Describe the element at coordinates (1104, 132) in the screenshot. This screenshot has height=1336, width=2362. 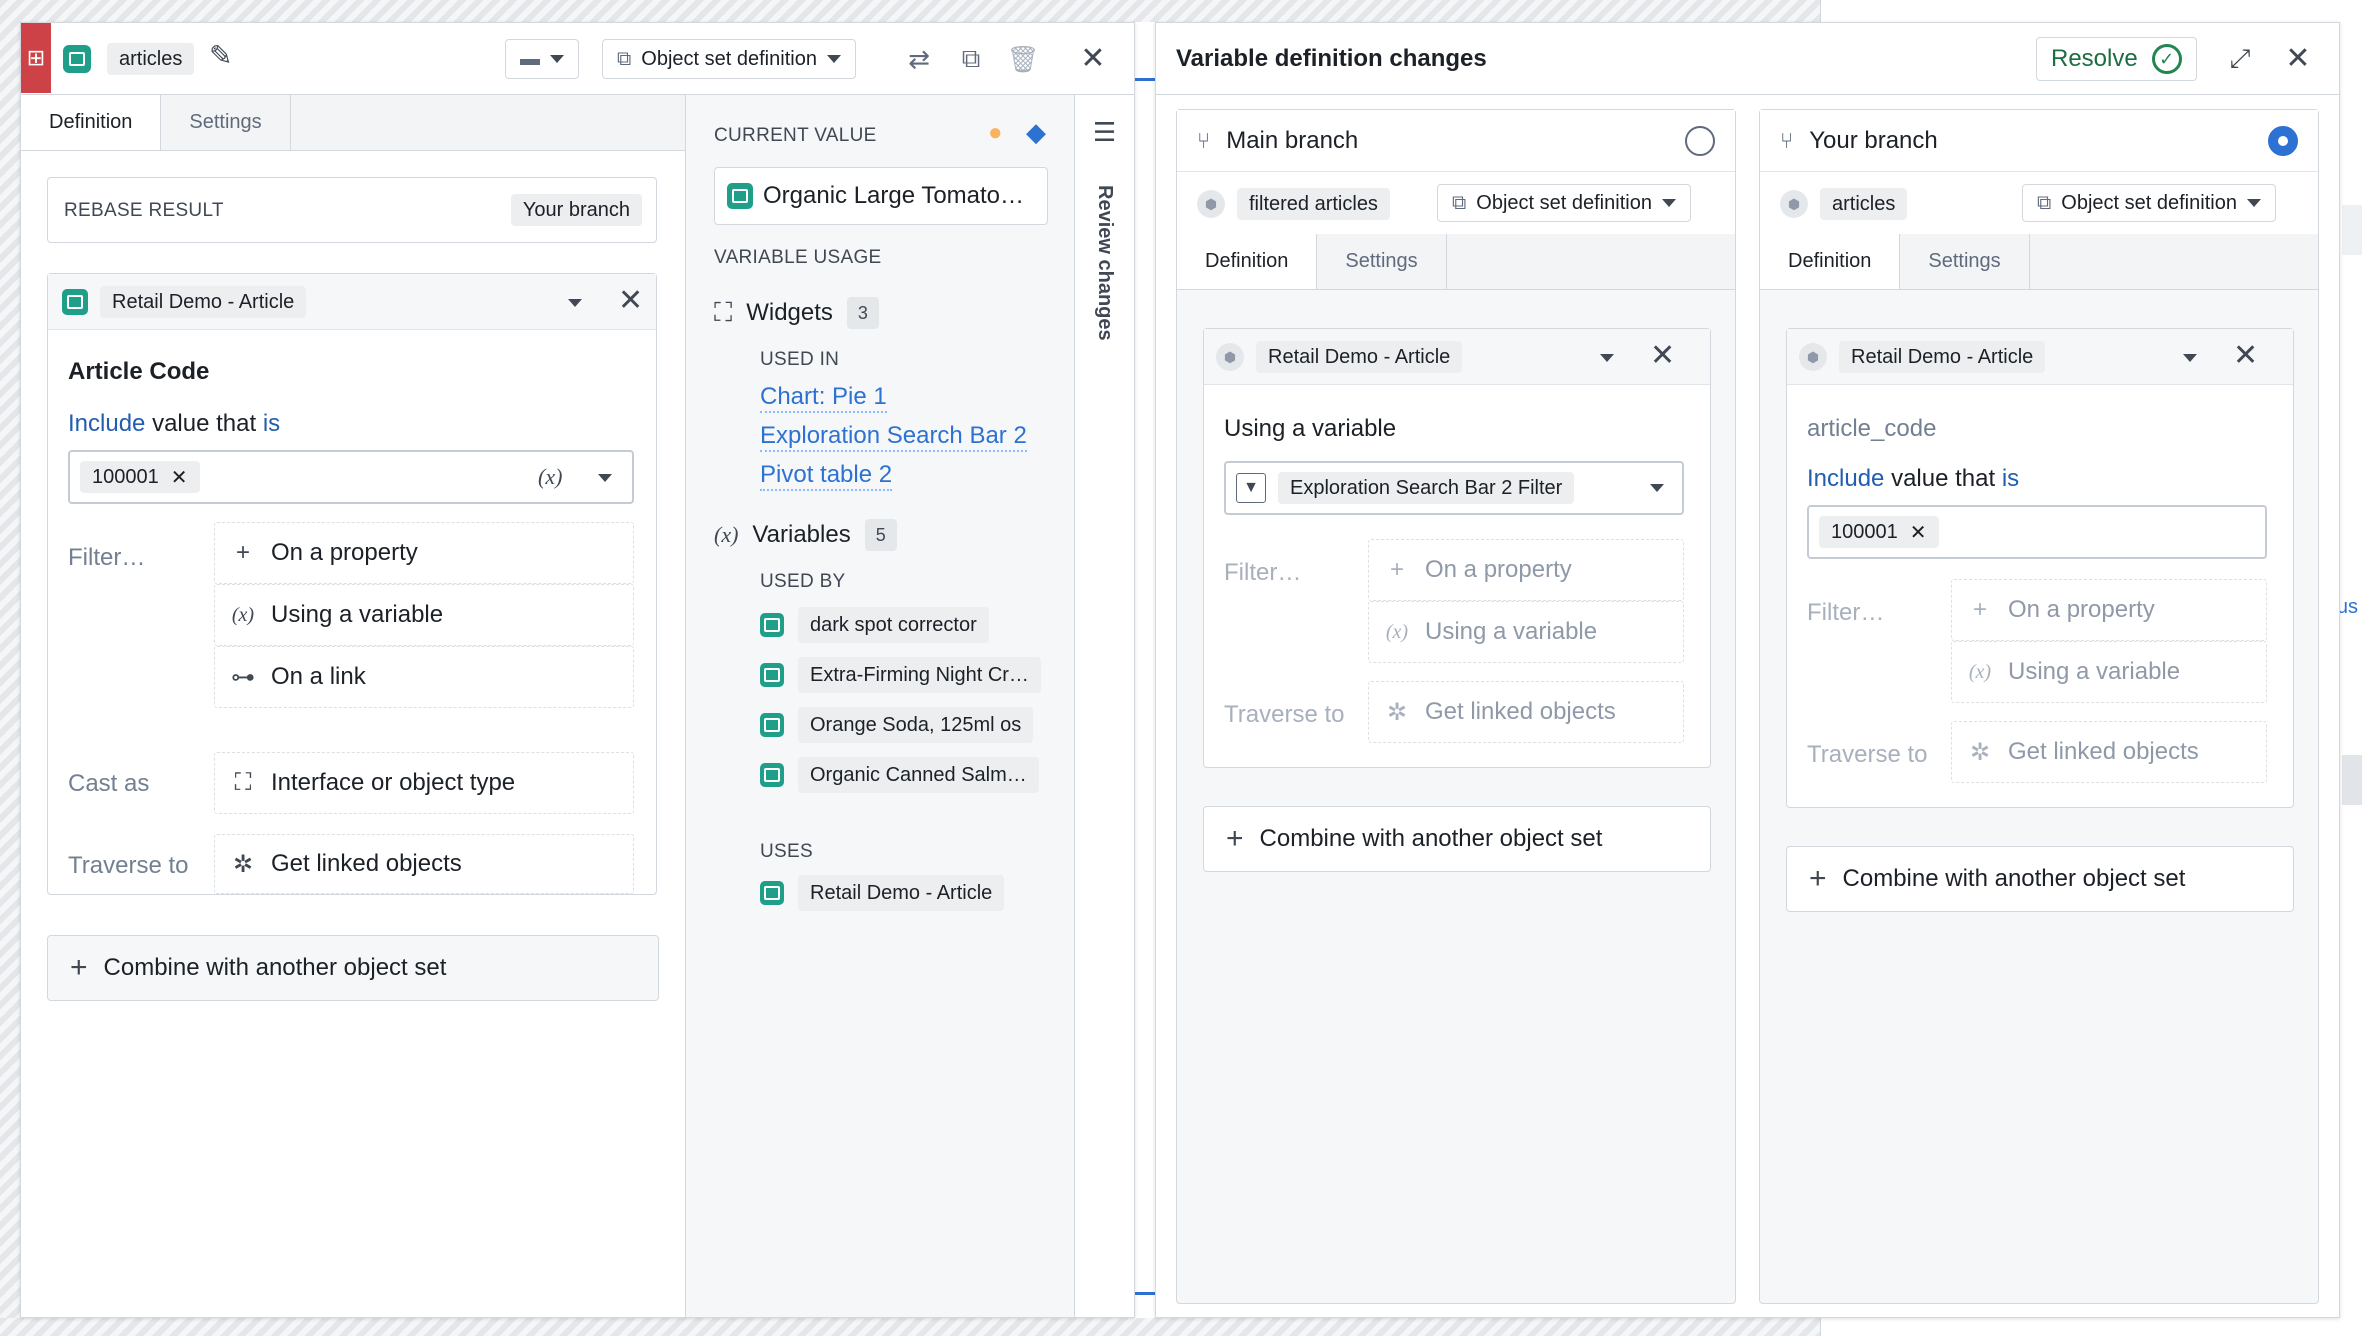
I see `list-indent-icon: ☰` at that location.